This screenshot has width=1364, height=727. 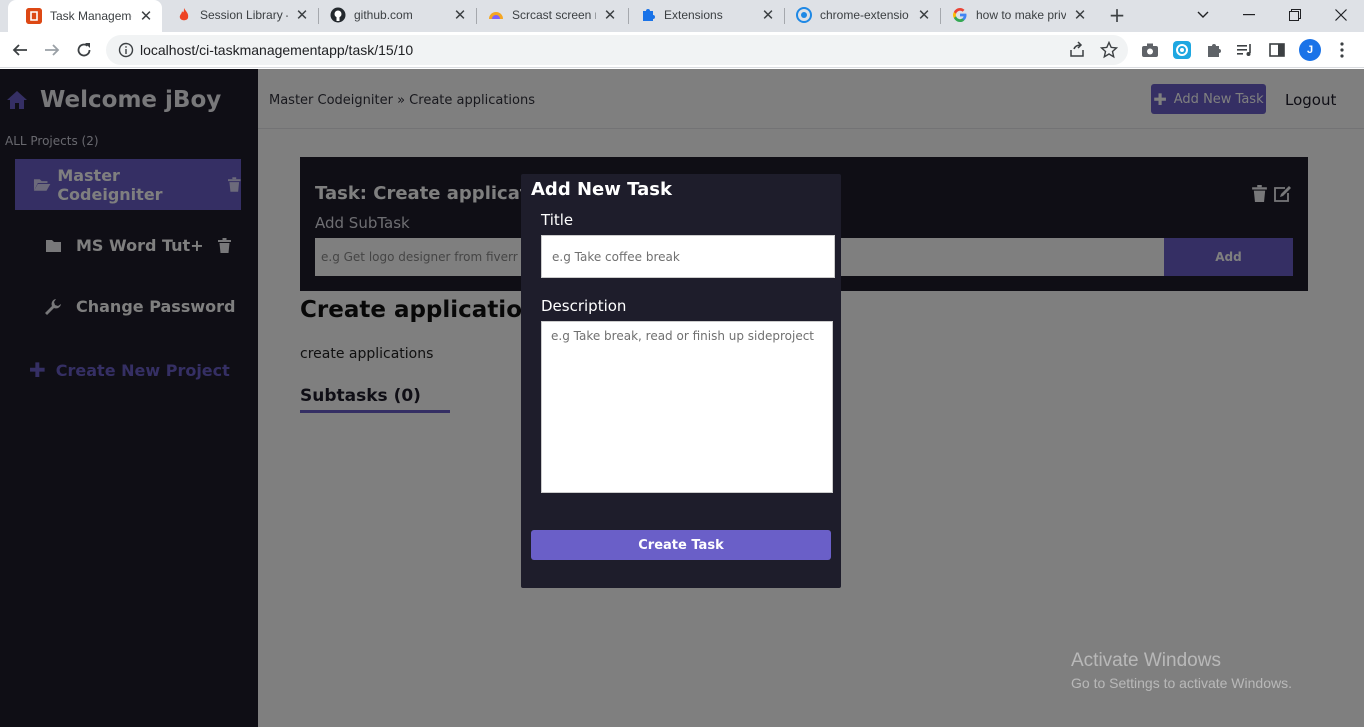 I want to click on side-panel-icon, so click(x=1277, y=50).